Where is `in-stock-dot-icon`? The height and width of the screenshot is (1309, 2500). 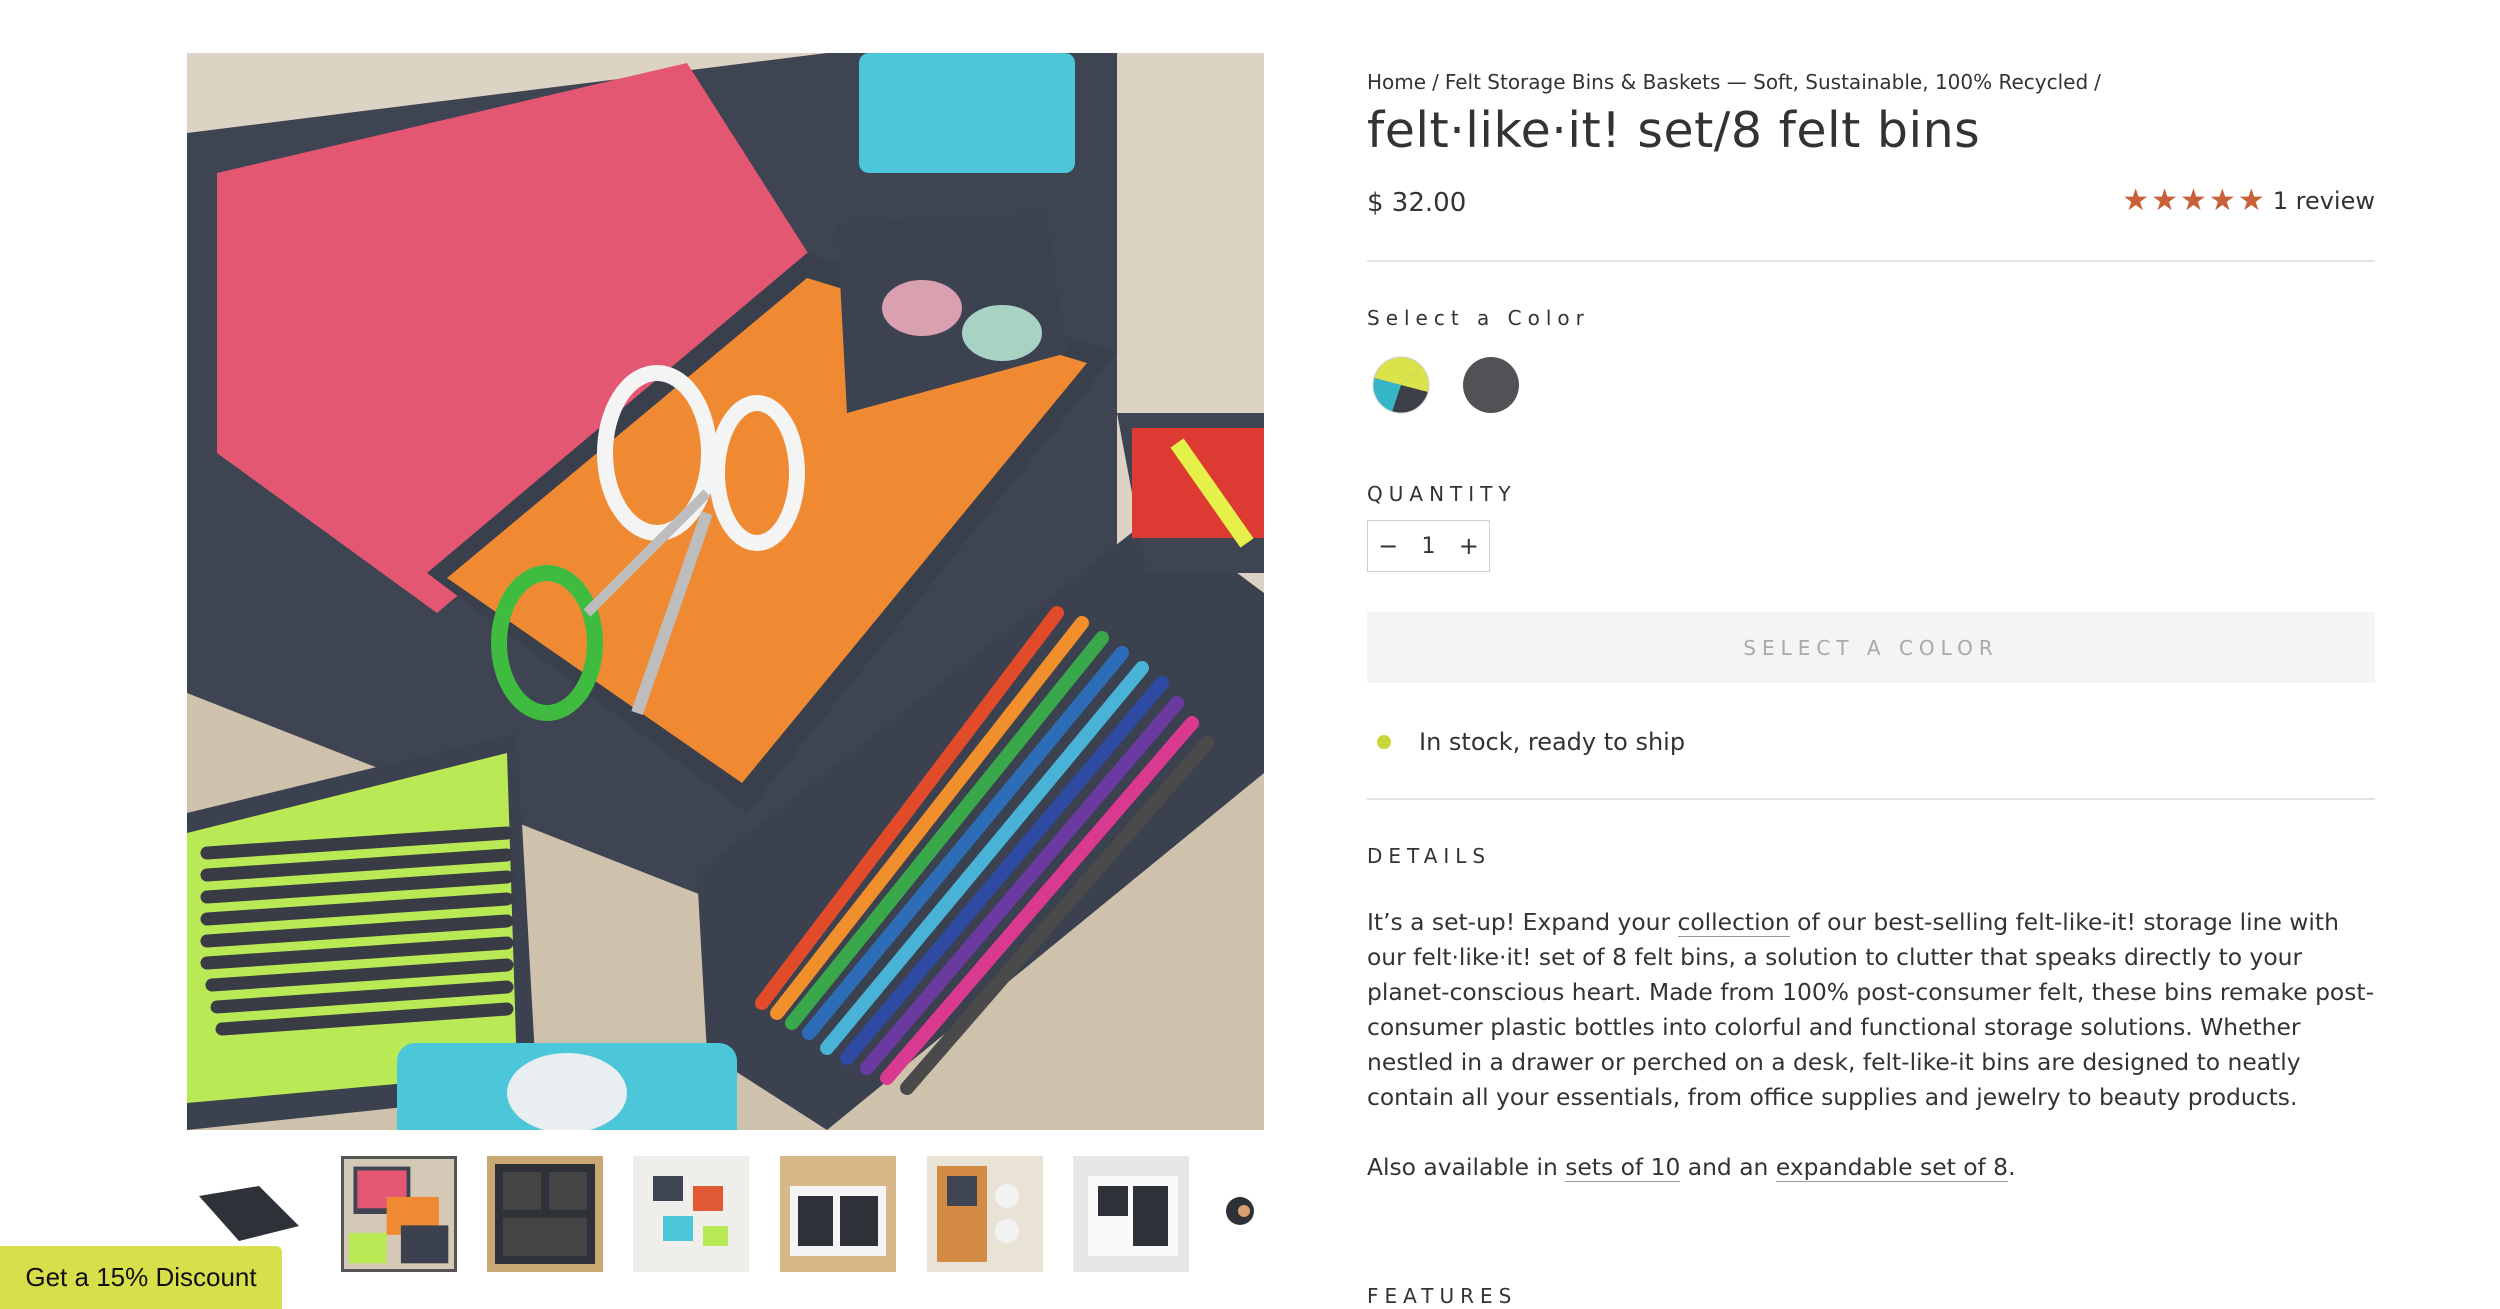 in-stock-dot-icon is located at coordinates (1384, 742).